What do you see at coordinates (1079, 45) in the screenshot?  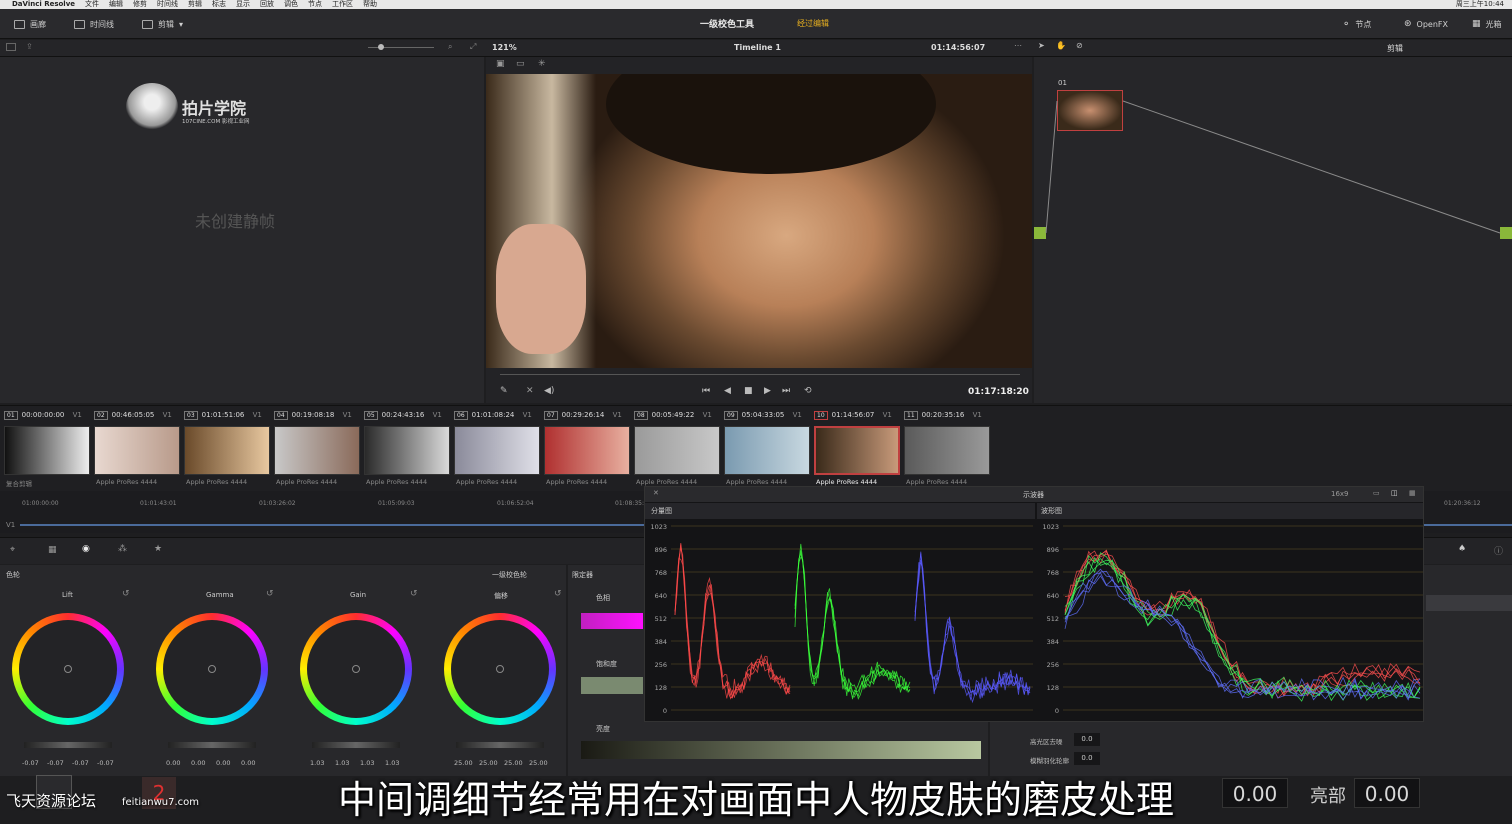 I see `bypass-icon: ⊘` at bounding box center [1079, 45].